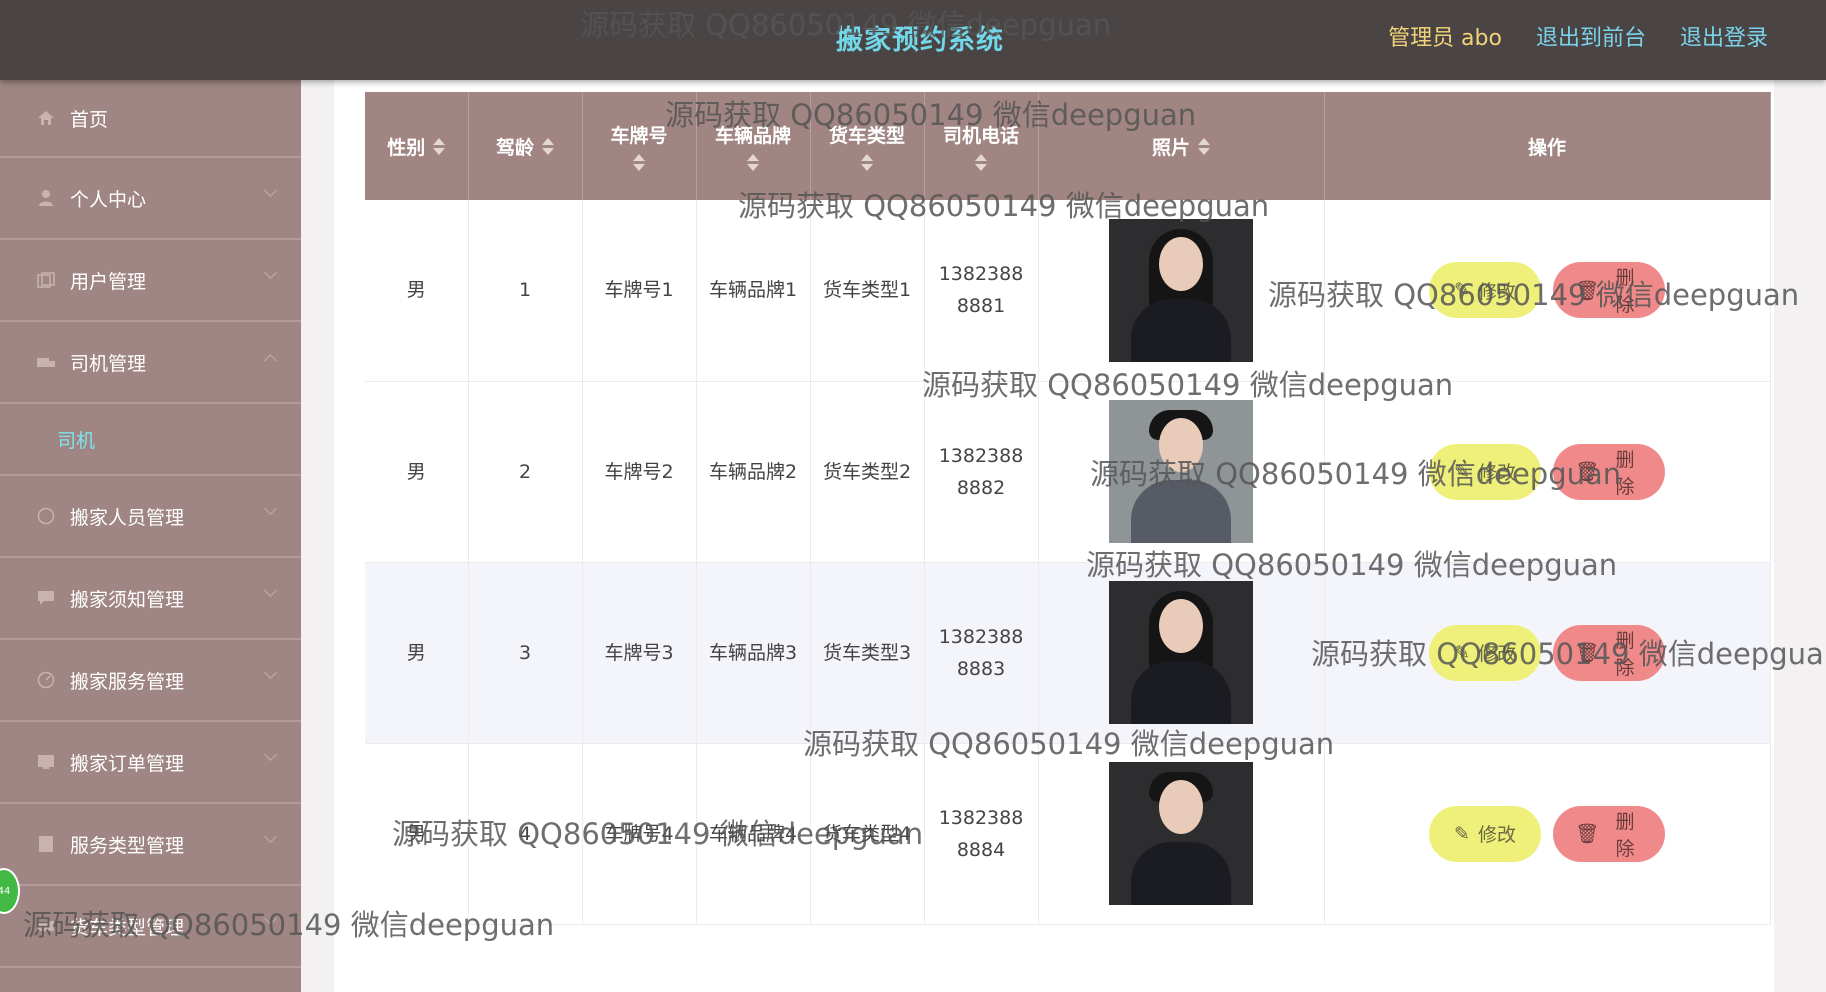  Describe the element at coordinates (108, 199) in the screenshot. I see `sidebar-item-label: 个人中心` at that location.